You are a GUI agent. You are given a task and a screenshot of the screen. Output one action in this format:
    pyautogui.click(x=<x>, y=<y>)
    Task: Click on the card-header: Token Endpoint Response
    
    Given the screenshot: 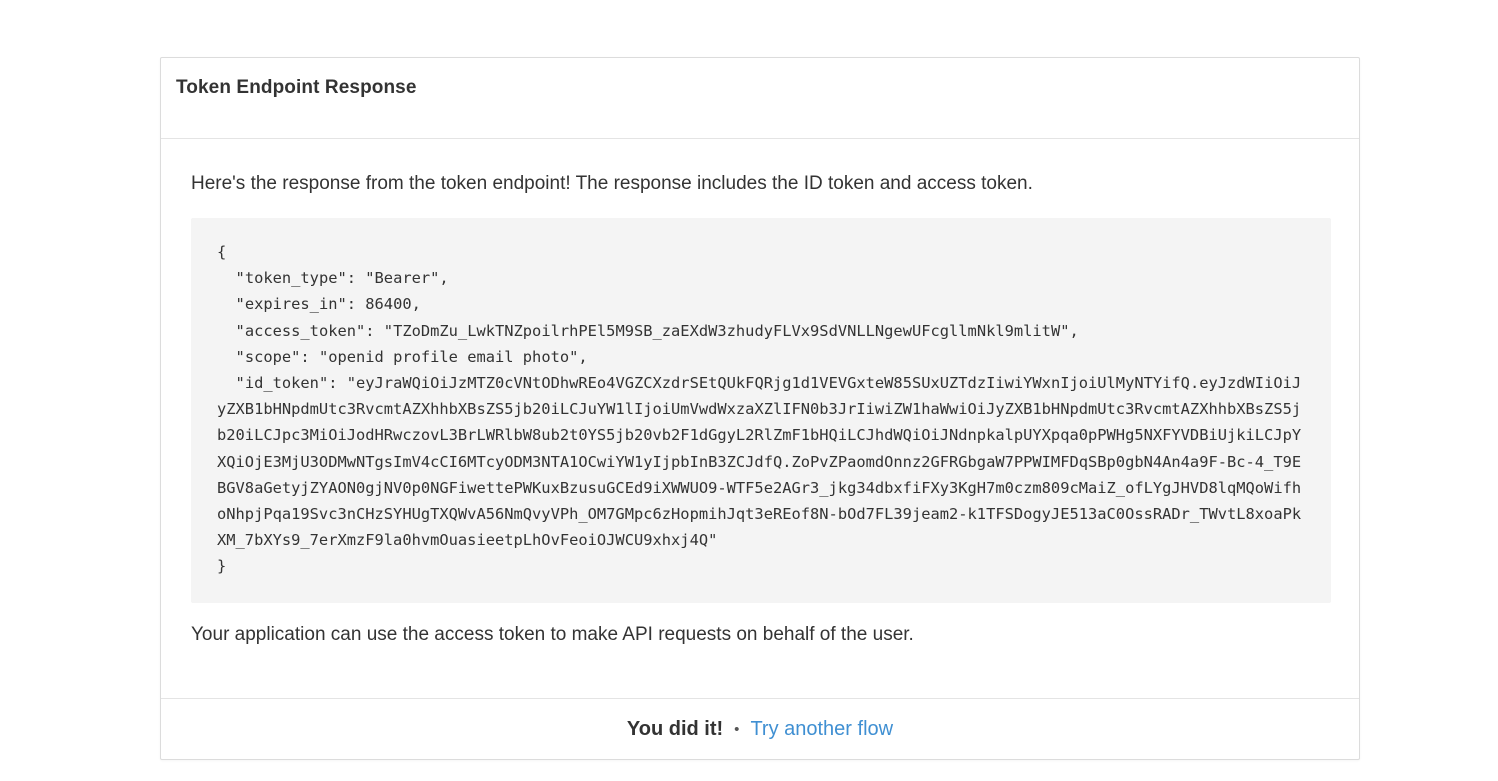 What is the action you would take?
    pyautogui.click(x=760, y=98)
    